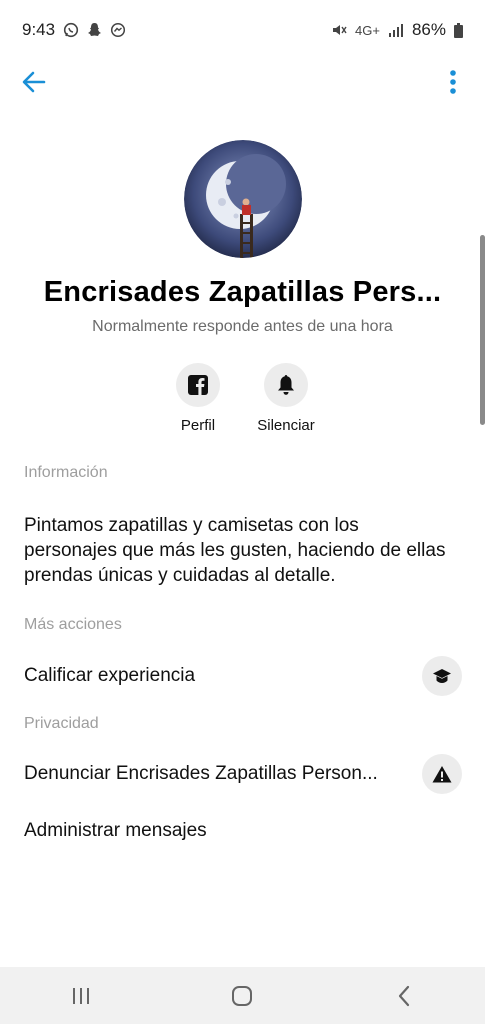 The height and width of the screenshot is (1024, 485). Describe the element at coordinates (73, 624) in the screenshot. I see `more-actions-section-title: Más acciones` at that location.